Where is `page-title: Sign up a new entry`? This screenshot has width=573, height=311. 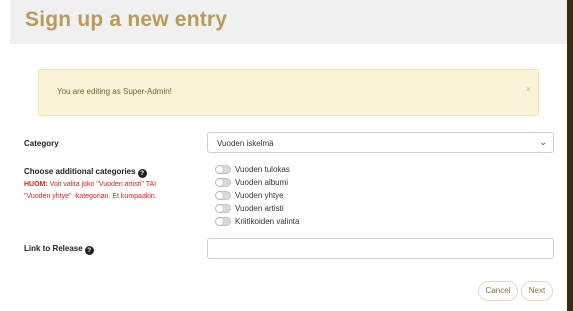 page-title: Sign up a new entry is located at coordinates (126, 19).